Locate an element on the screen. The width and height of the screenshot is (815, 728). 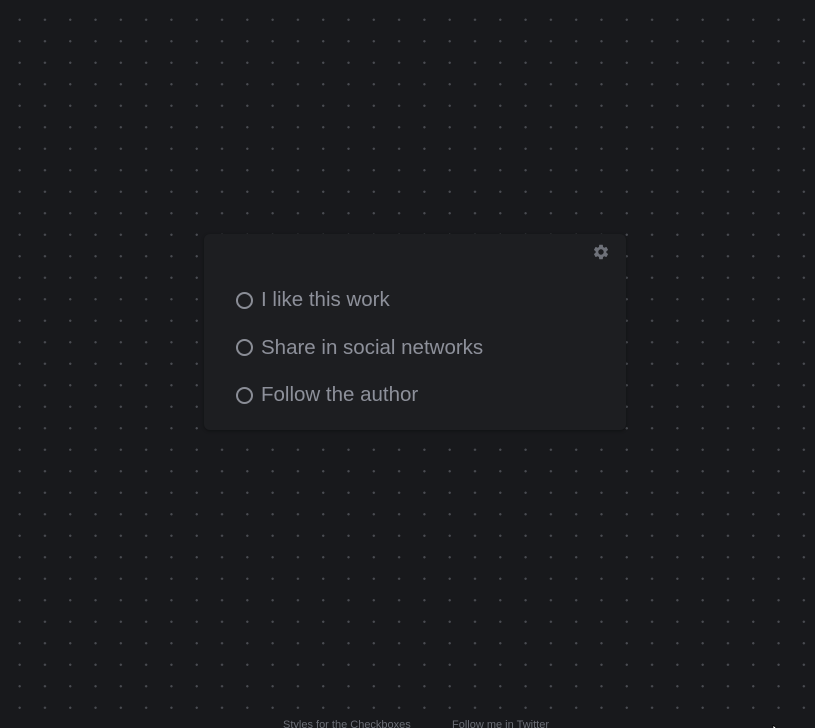
checkbox-item-share: Share in social networks is located at coordinates (359, 348).